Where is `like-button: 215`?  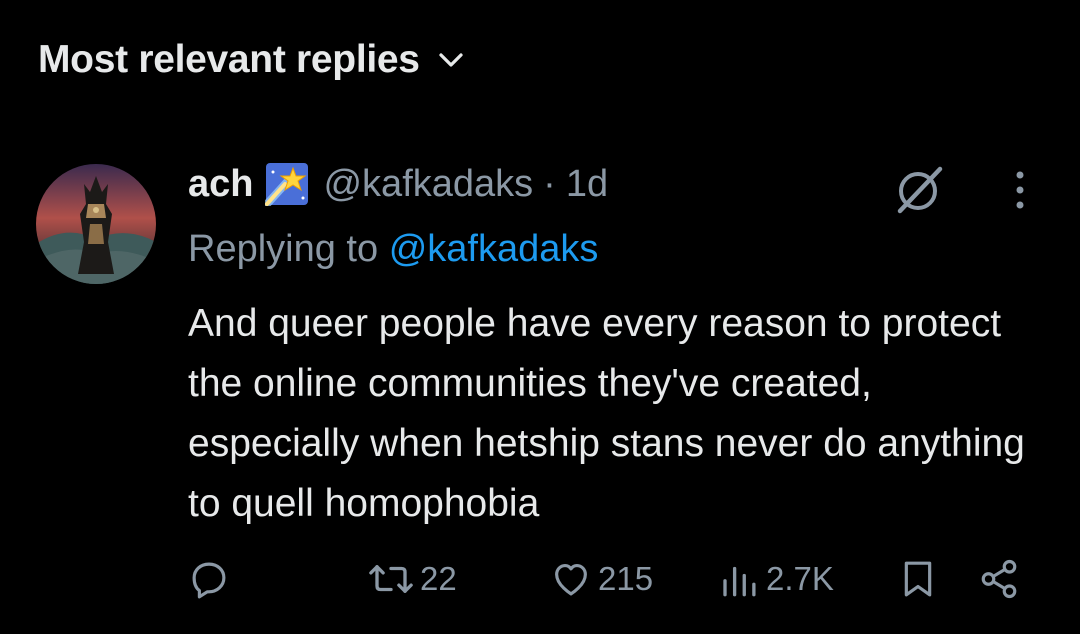 like-button: 215 is located at coordinates (601, 579).